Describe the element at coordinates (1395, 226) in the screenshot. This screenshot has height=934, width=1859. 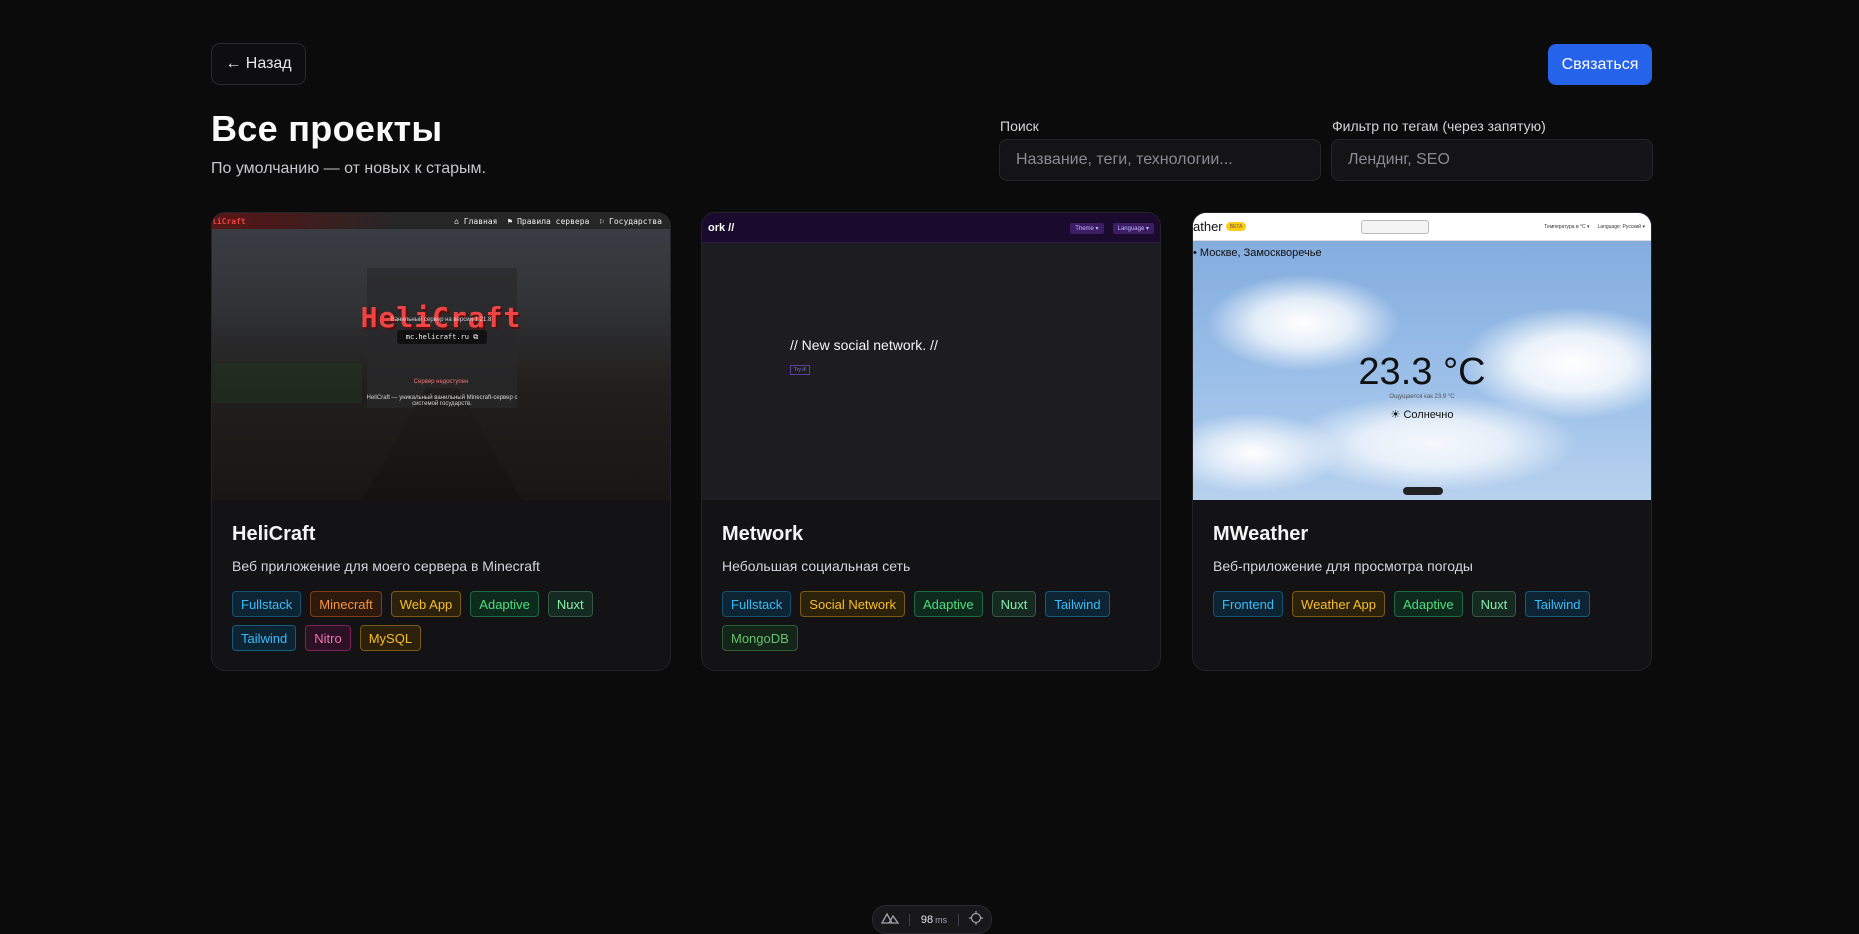
I see `preview-search-box` at that location.